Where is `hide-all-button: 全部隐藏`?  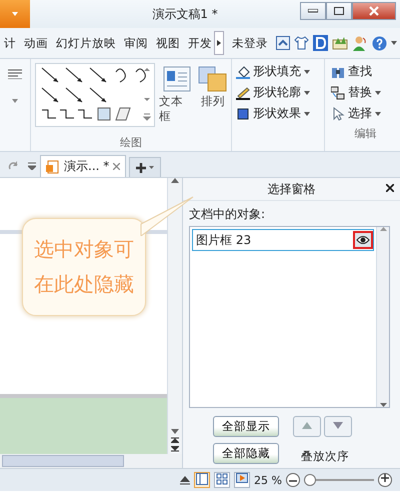
hide-all-button: 全部隐藏 is located at coordinates (246, 453).